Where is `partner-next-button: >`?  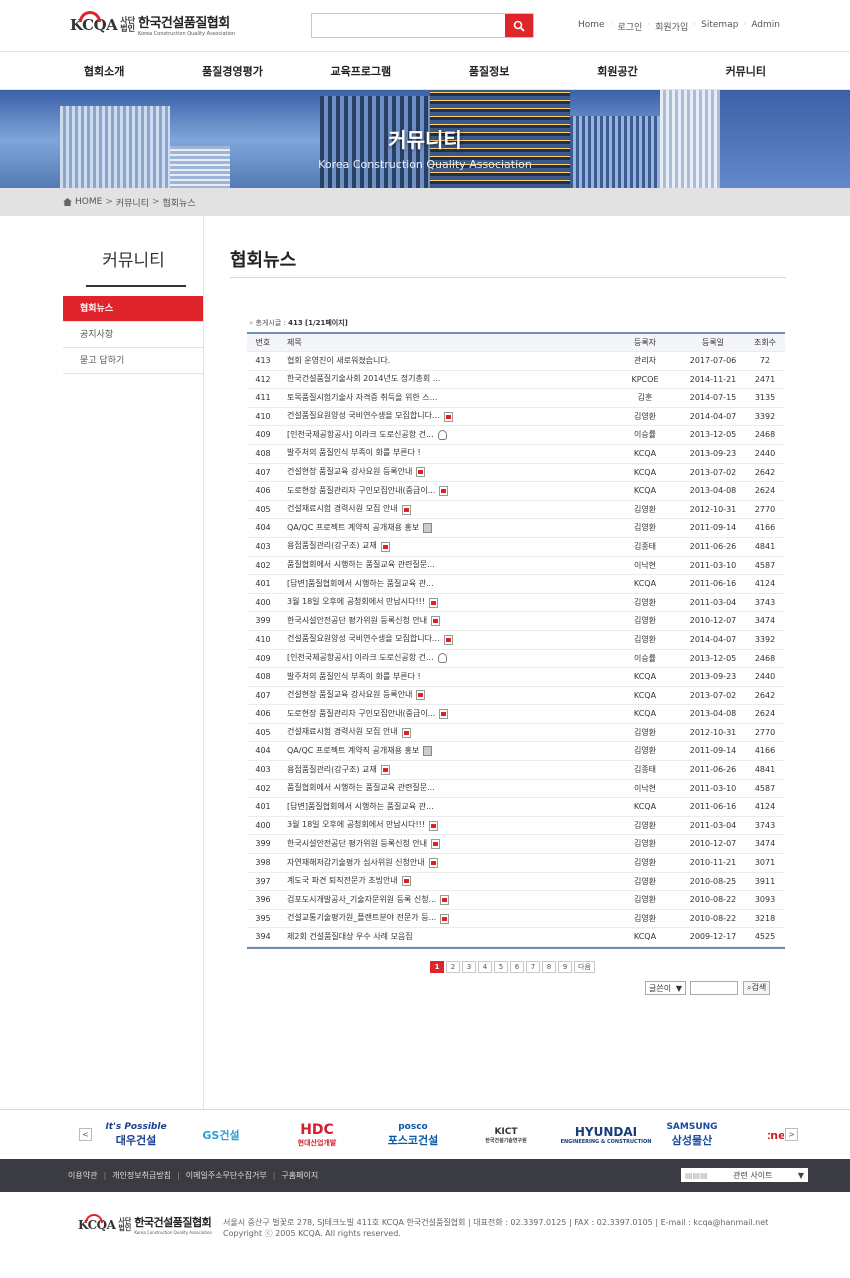
partner-next-button: > is located at coordinates (791, 1134).